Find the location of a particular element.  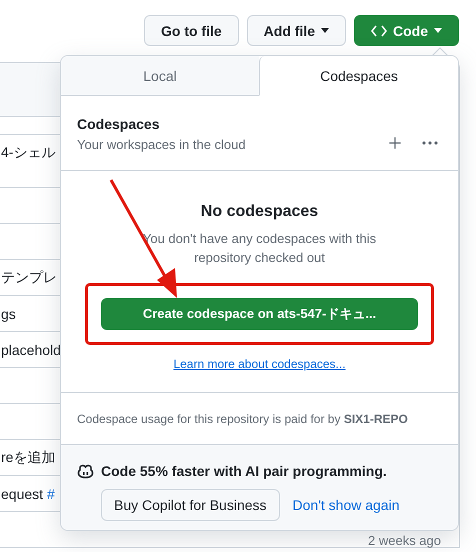

section-subtitle: Your workspaces in the cloud is located at coordinates (162, 144).